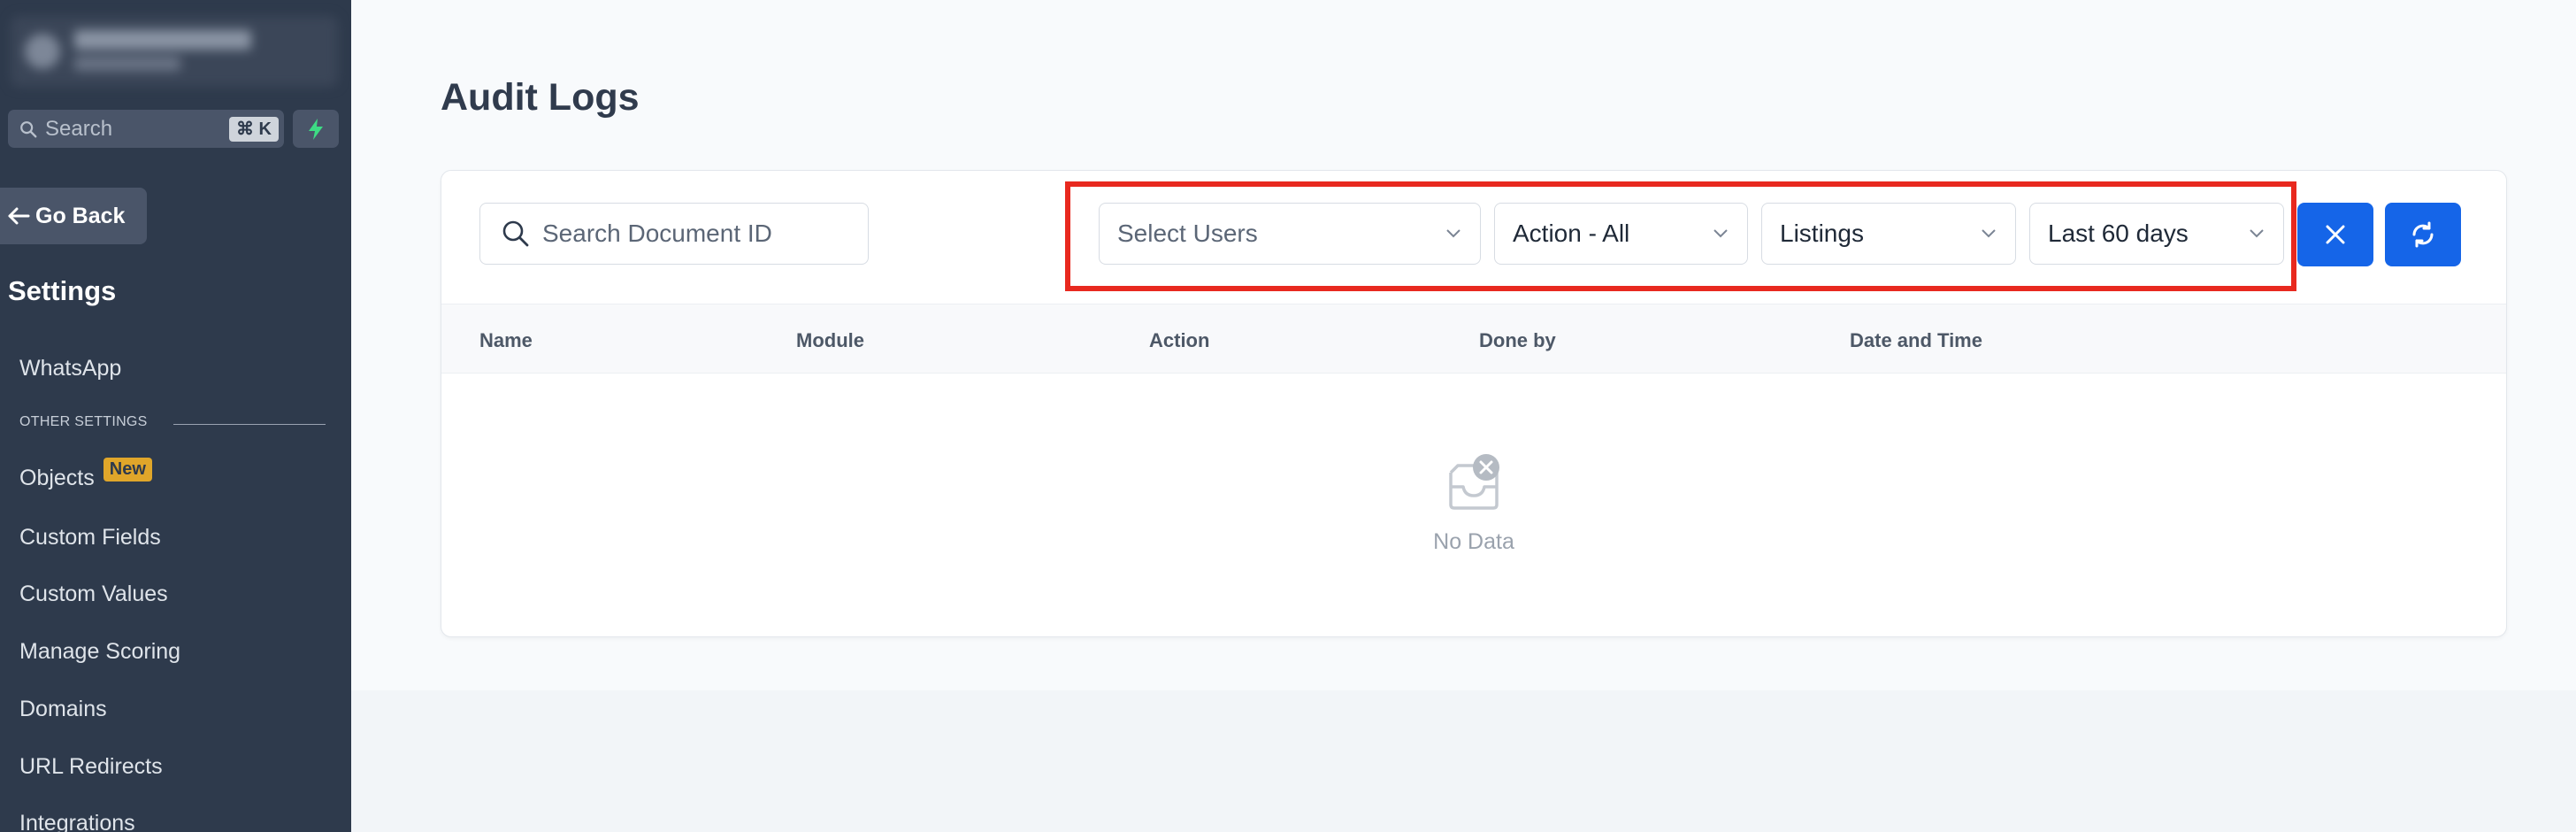 This screenshot has width=2576, height=832. Describe the element at coordinates (79, 128) in the screenshot. I see `sidebar-search-placeholder: Search` at that location.